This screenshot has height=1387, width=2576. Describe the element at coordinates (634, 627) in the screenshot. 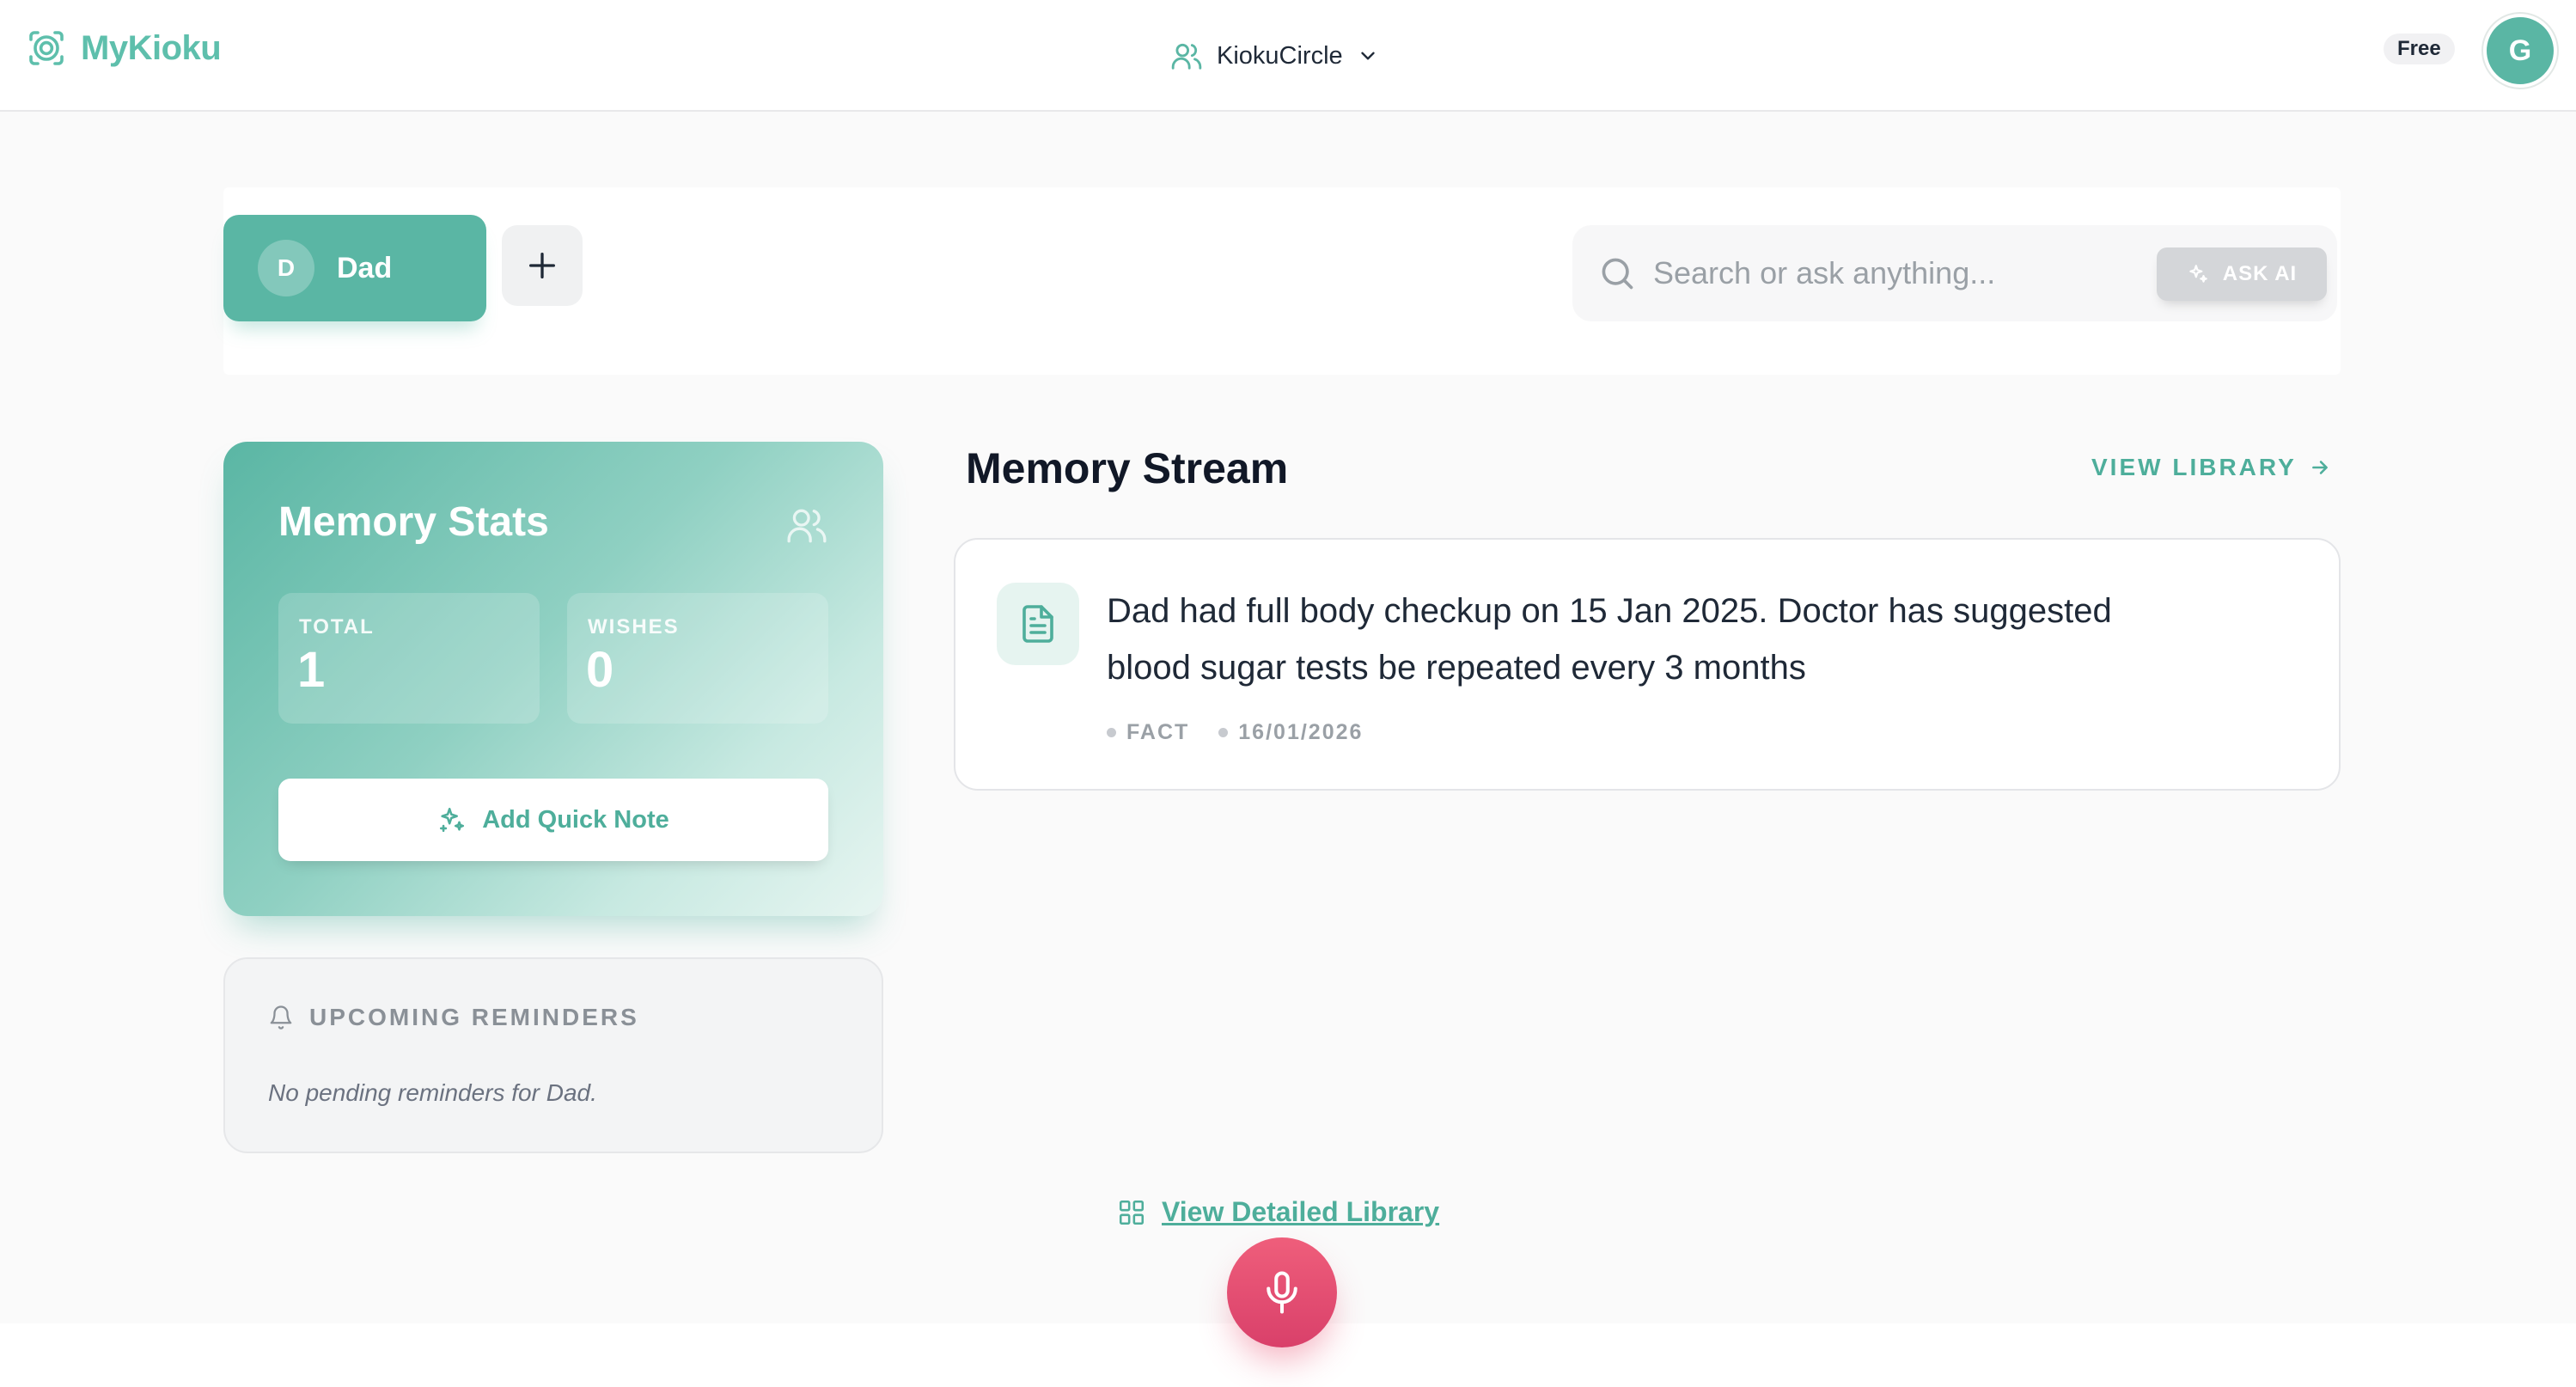

I see `stat-wishes-label: WISHES` at that location.